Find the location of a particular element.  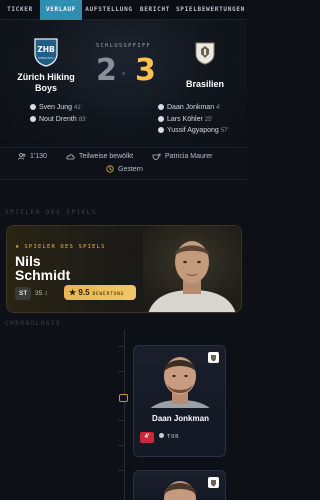

scorer-name: Nout Drenth is located at coordinates (58, 119).